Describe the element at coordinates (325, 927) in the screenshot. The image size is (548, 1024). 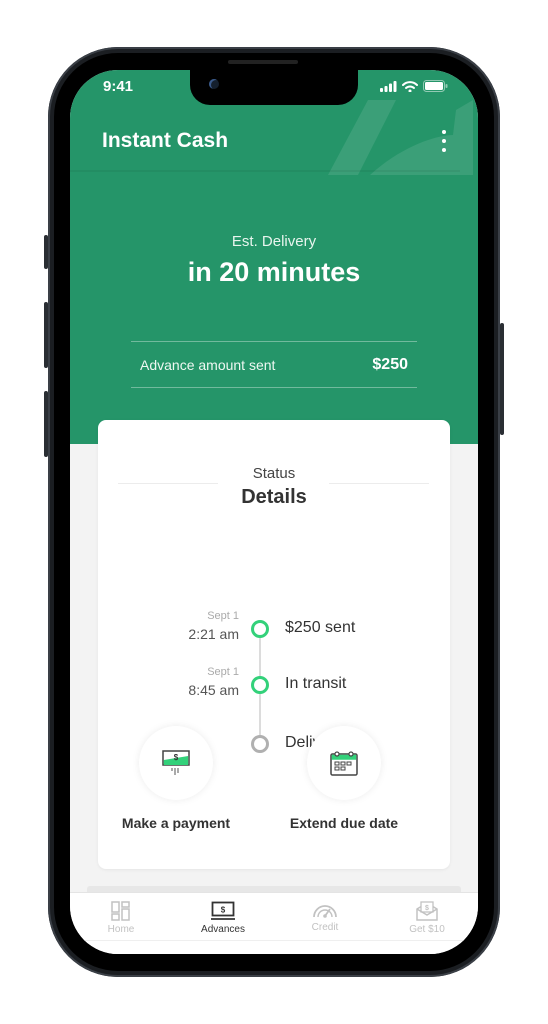
I see `tab-label: Credit` at that location.